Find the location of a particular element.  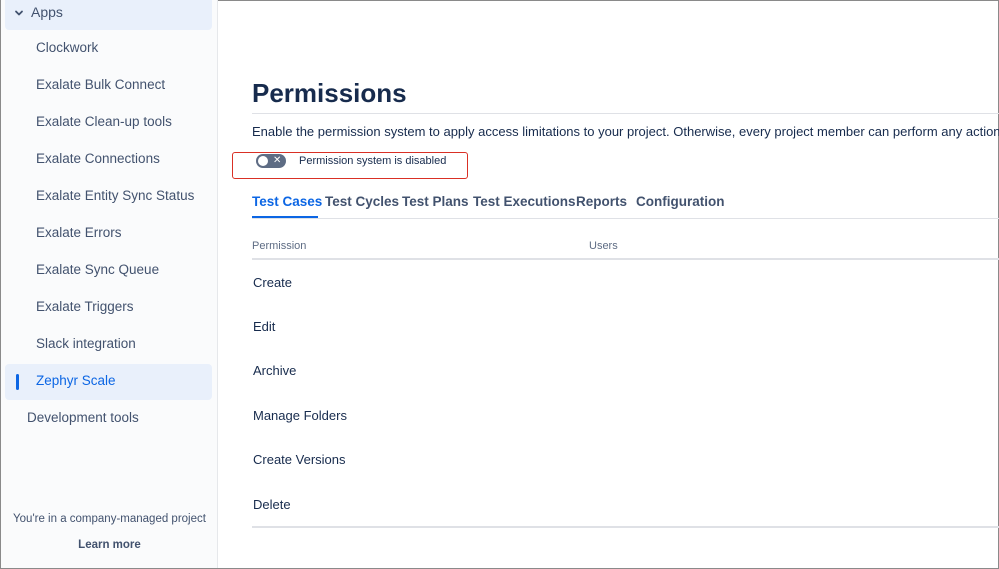

sidebar-item-exalate-entity-sync-status: Exalate Entity Sync Status is located at coordinates (108, 197).